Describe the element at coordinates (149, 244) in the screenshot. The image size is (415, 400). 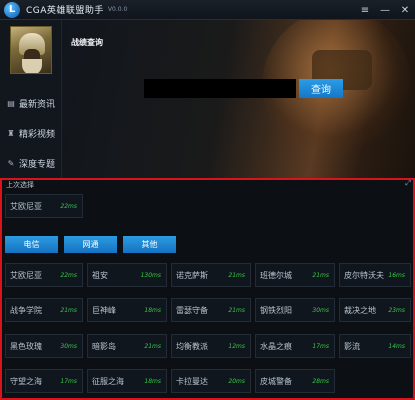
I see `tab-other: 其他` at that location.